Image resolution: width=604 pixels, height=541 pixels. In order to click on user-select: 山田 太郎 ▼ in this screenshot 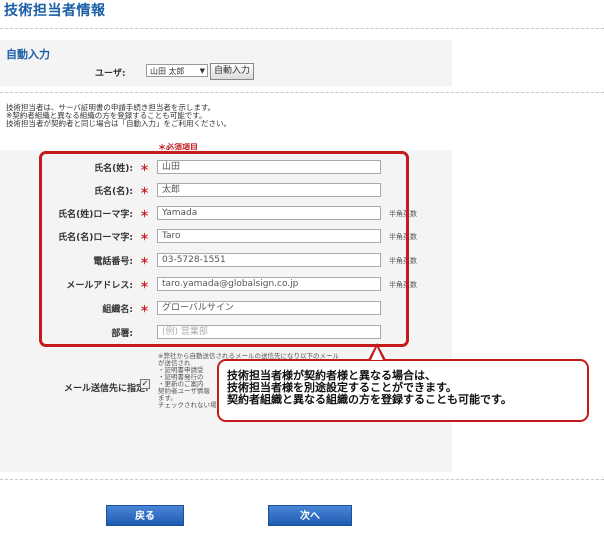, I will do `click(177, 70)`.